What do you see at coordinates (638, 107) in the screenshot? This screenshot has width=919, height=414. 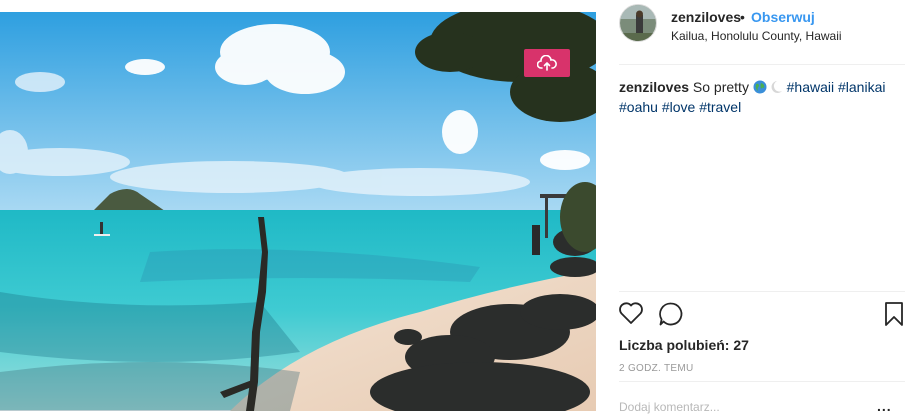 I see `hashtag-link: #oahu` at bounding box center [638, 107].